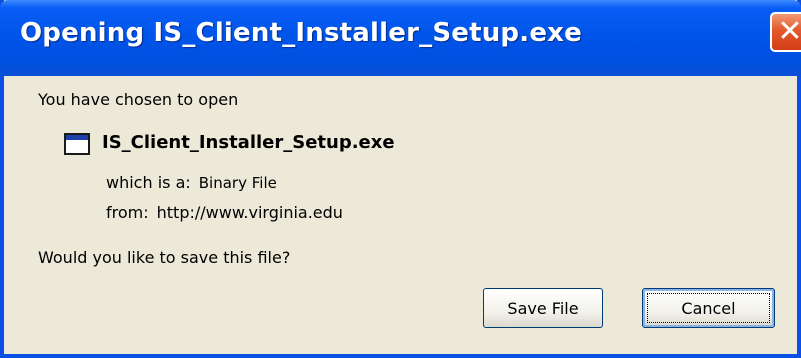 This screenshot has width=801, height=358. Describe the element at coordinates (77, 144) in the screenshot. I see `application-window-icon` at that location.